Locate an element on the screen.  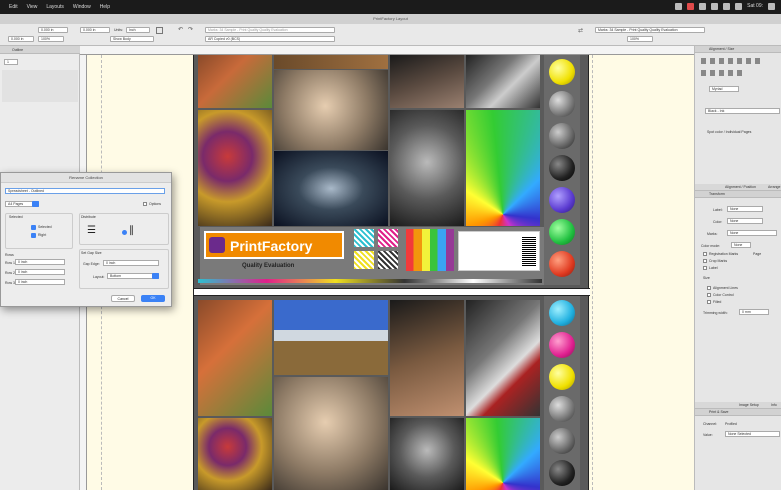
tab-image-setup: Image Setup is located at coordinates (749, 405).